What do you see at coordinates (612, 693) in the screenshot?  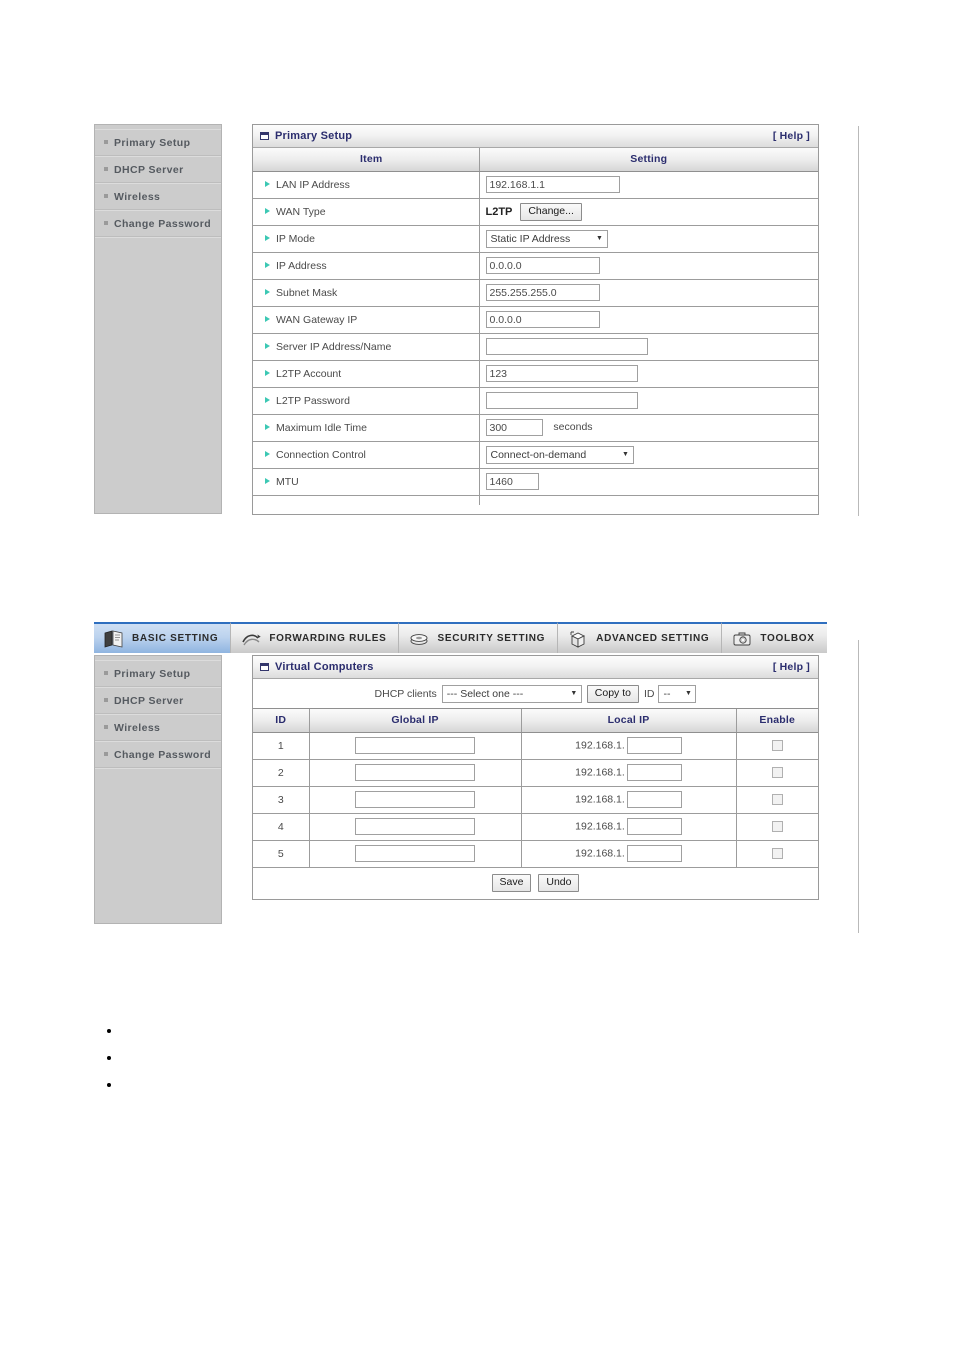 I see `copy-to-button: Copy to` at bounding box center [612, 693].